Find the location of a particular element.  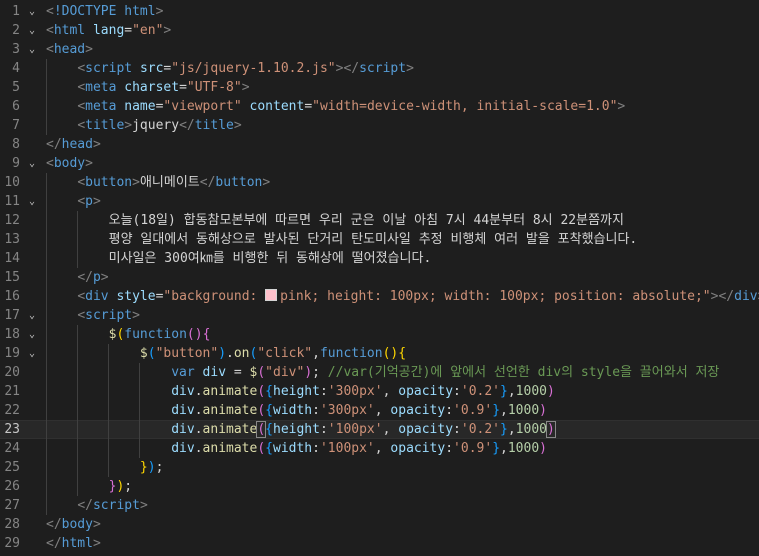

code-token: ) is located at coordinates (151, 467).